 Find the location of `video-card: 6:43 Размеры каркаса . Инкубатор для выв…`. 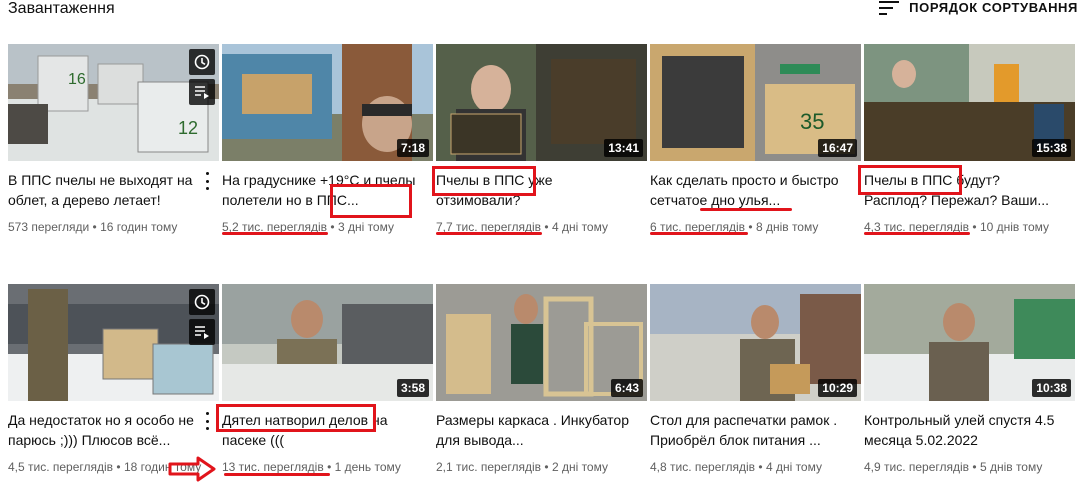

video-card: 6:43 Размеры каркаса . Инкубатор для выв… is located at coordinates (541, 379).